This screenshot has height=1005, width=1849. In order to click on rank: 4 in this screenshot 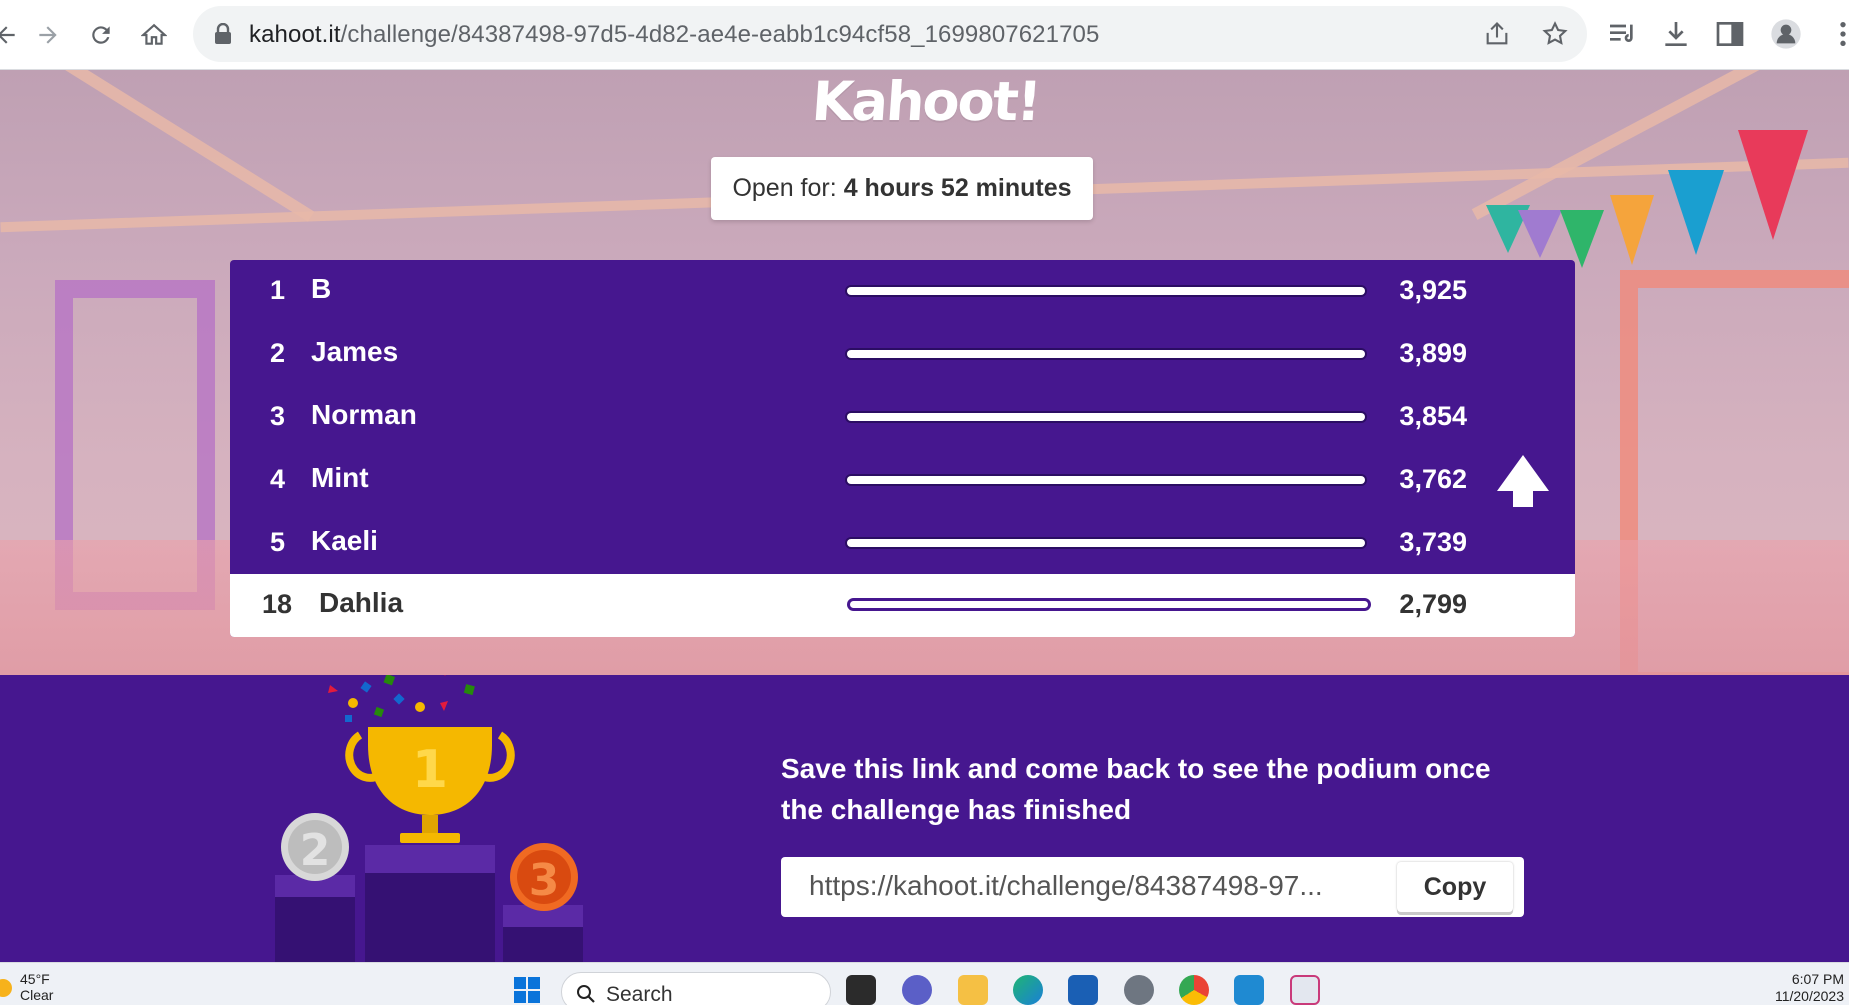, I will do `click(277, 479)`.